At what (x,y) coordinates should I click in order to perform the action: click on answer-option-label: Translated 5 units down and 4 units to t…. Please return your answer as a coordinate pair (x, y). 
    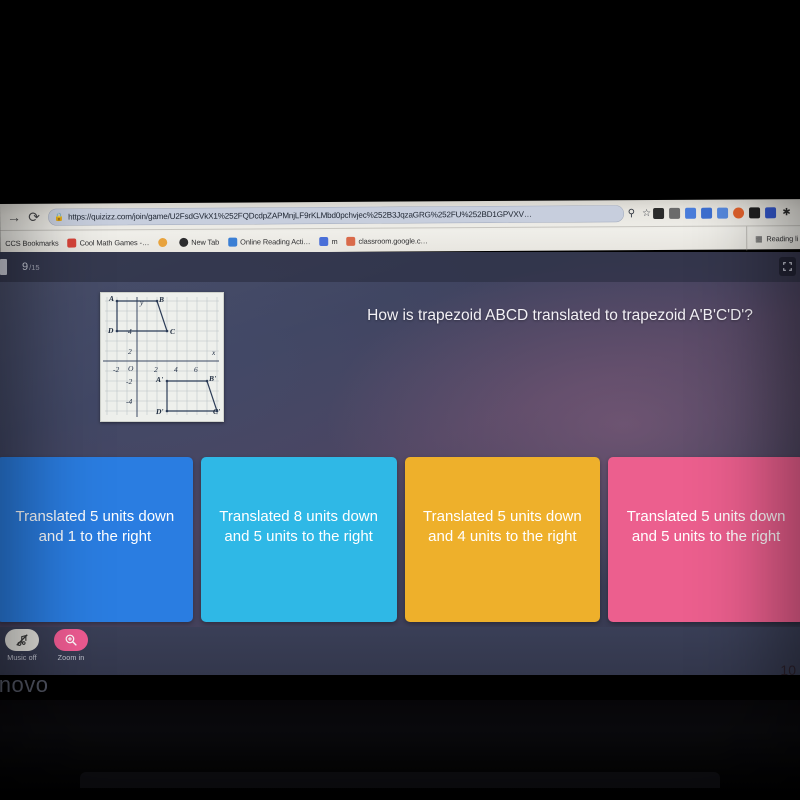
    Looking at the image, I should click on (502, 526).